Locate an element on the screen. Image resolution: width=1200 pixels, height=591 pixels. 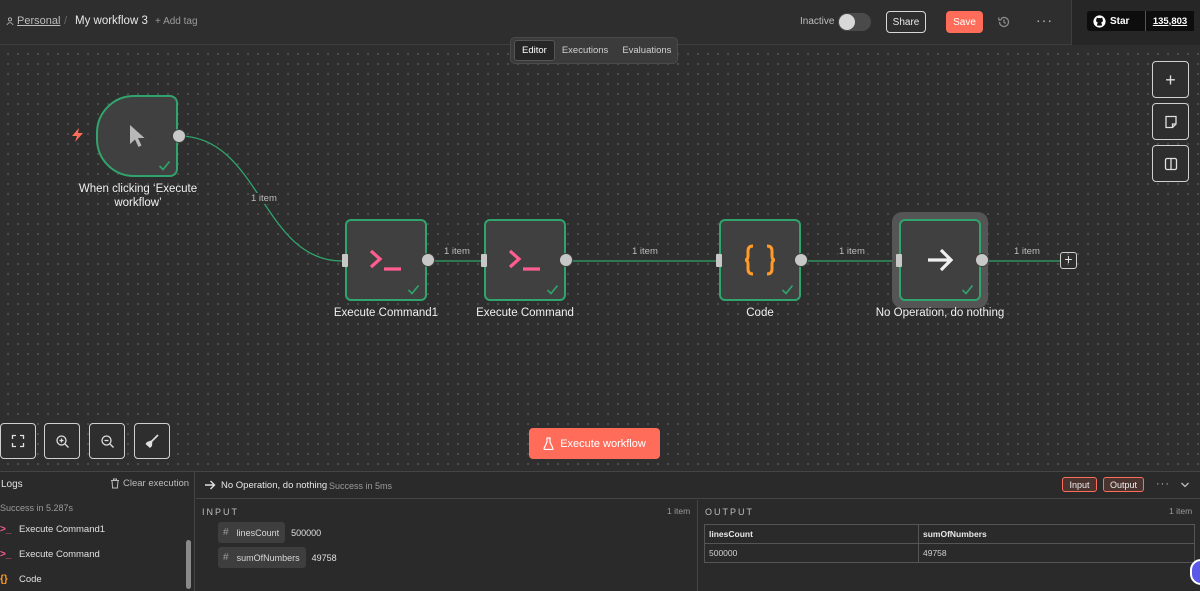
table-cell: 49758 is located at coordinates (1056, 553).